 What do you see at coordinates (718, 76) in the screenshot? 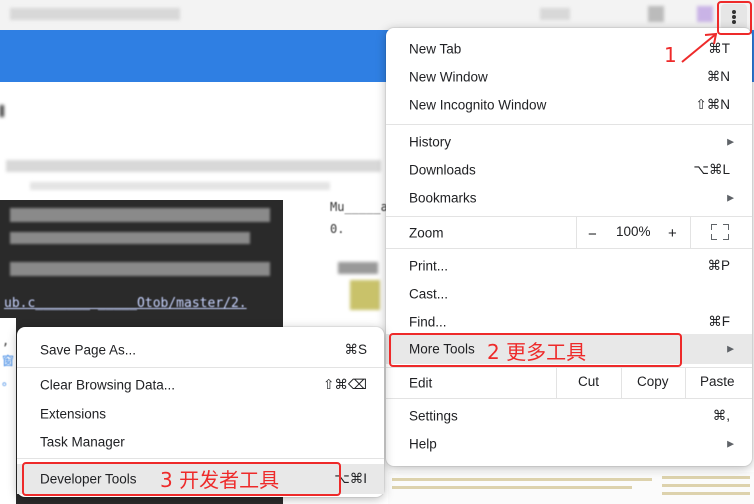
I see `shortcut-text: ⌘N` at bounding box center [718, 76].